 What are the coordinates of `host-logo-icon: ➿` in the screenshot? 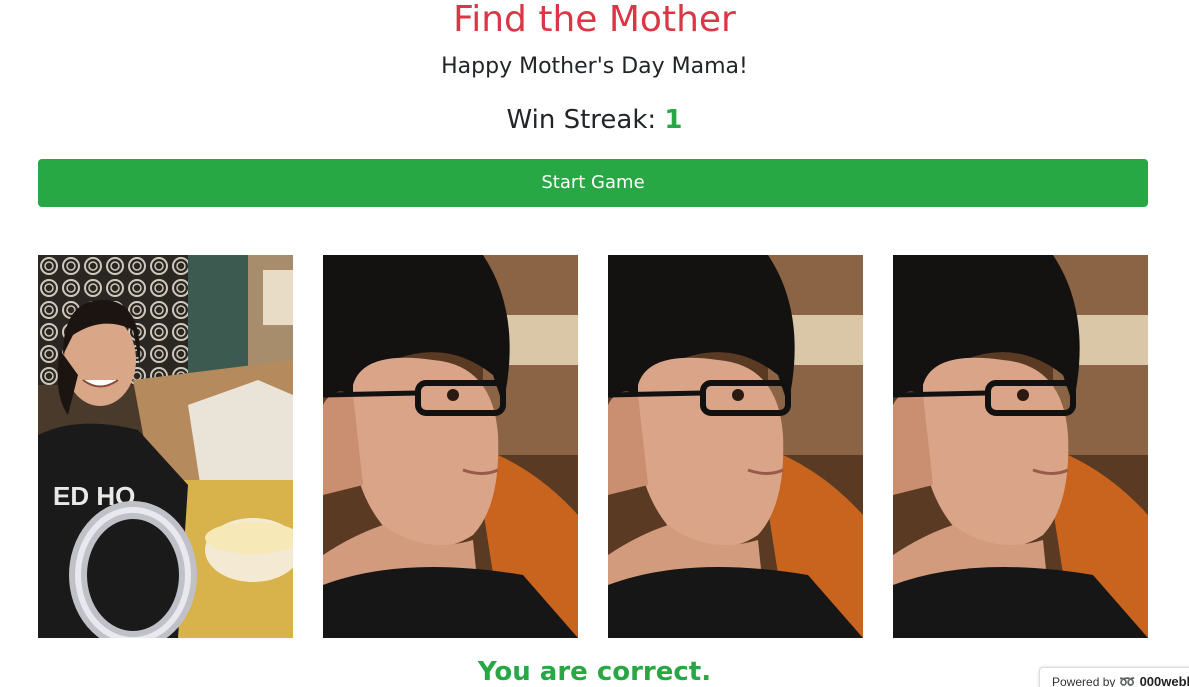 It's located at (1127, 680).